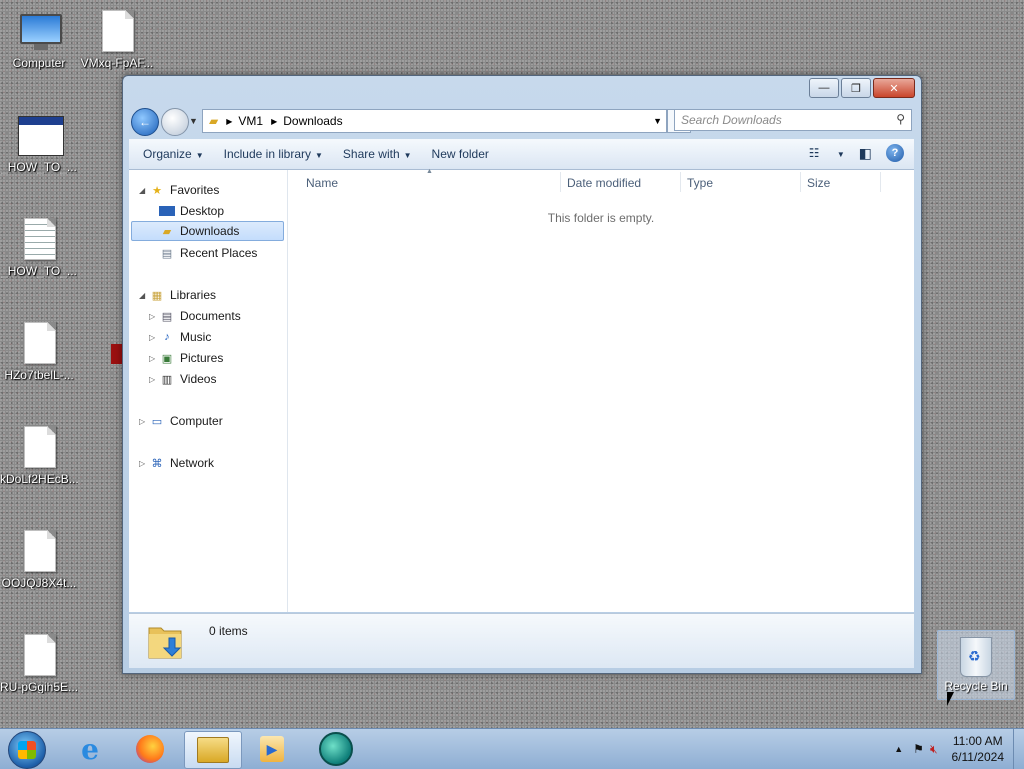 This screenshot has width=1024, height=769. I want to click on action-center-flag-icon: ⚑, so click(918, 749).